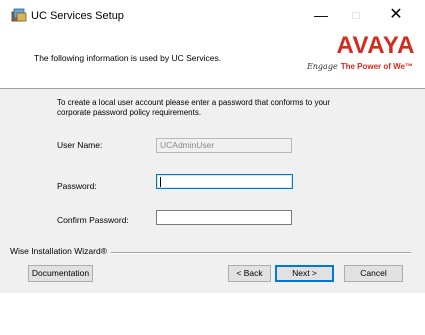 Image resolution: width=425 pixels, height=335 pixels. Describe the element at coordinates (396, 15) in the screenshot. I see `close-icon: ✕` at that location.